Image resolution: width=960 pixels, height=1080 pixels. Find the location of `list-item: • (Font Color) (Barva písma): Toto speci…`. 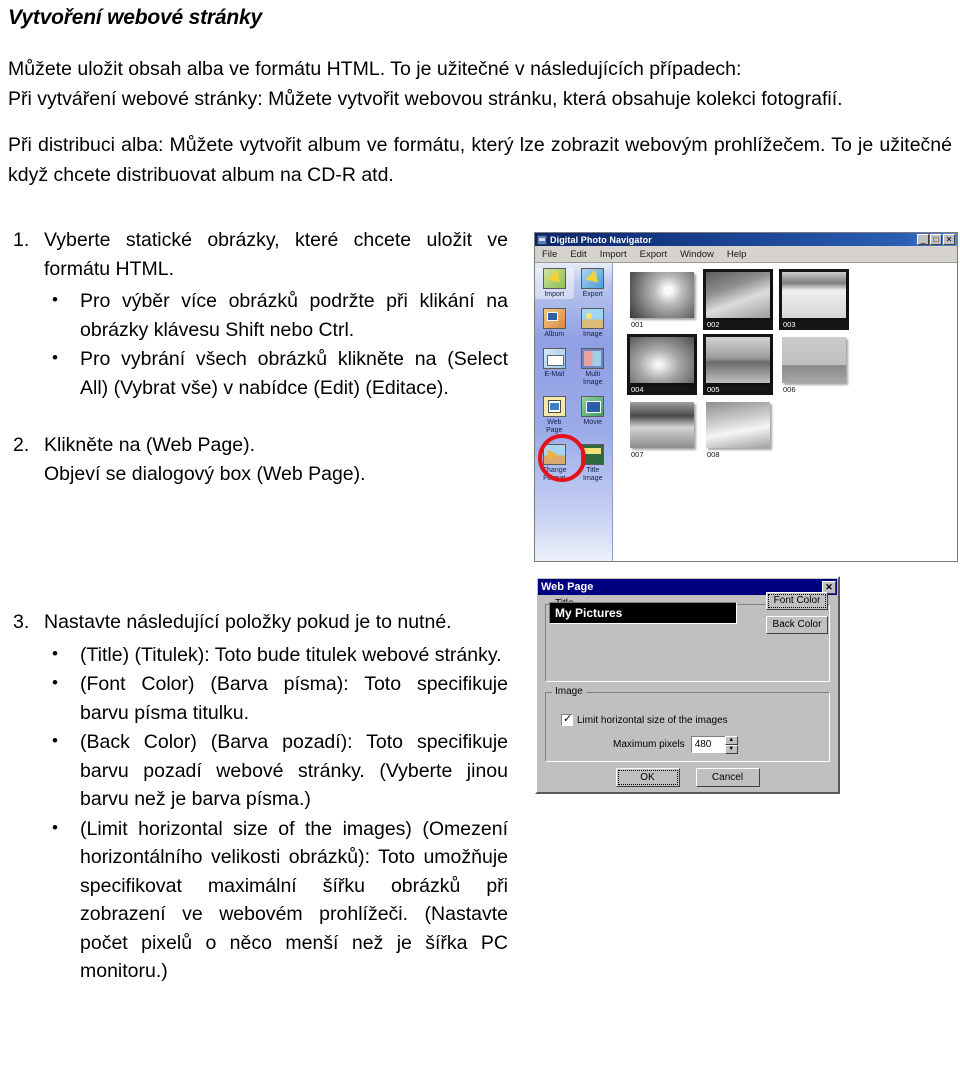

list-item: • (Font Color) (Barva písma): Toto speci… is located at coordinates (276, 698).